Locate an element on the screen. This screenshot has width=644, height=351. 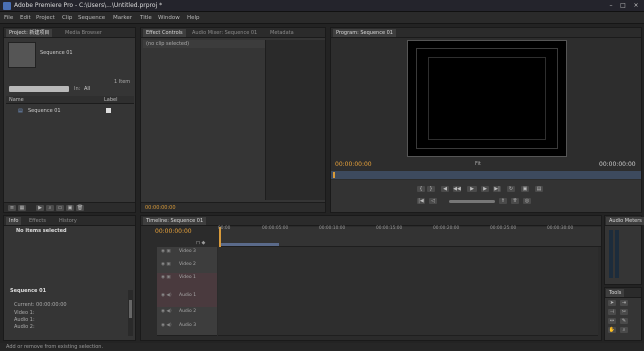
info-scrollbar is located at coordinates (130, 313).